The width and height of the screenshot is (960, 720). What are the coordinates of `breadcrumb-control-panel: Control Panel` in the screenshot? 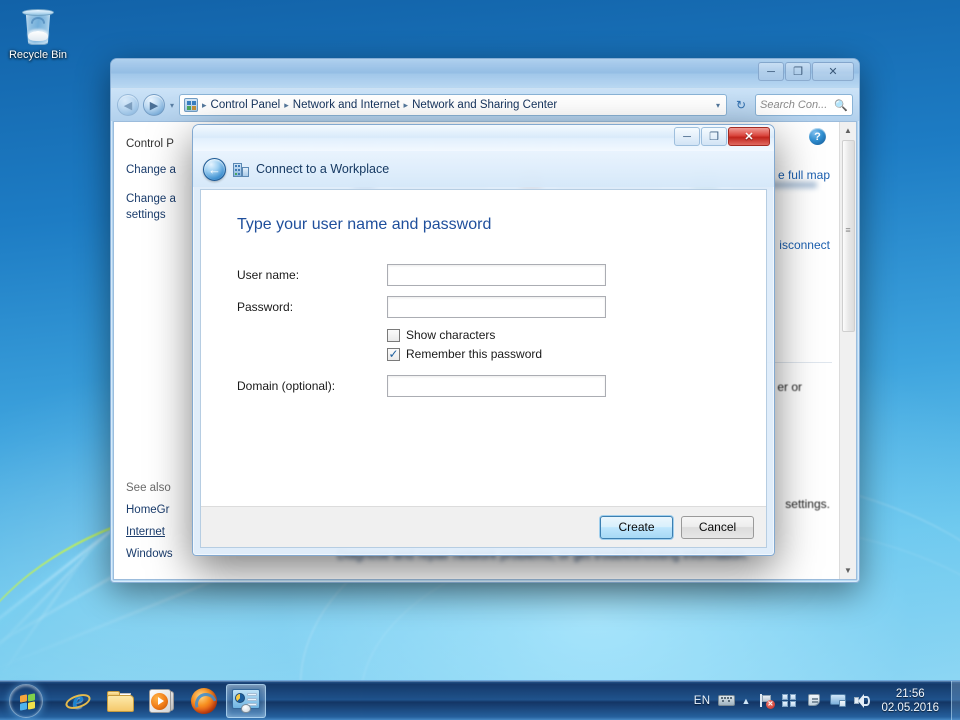 It's located at (246, 105).